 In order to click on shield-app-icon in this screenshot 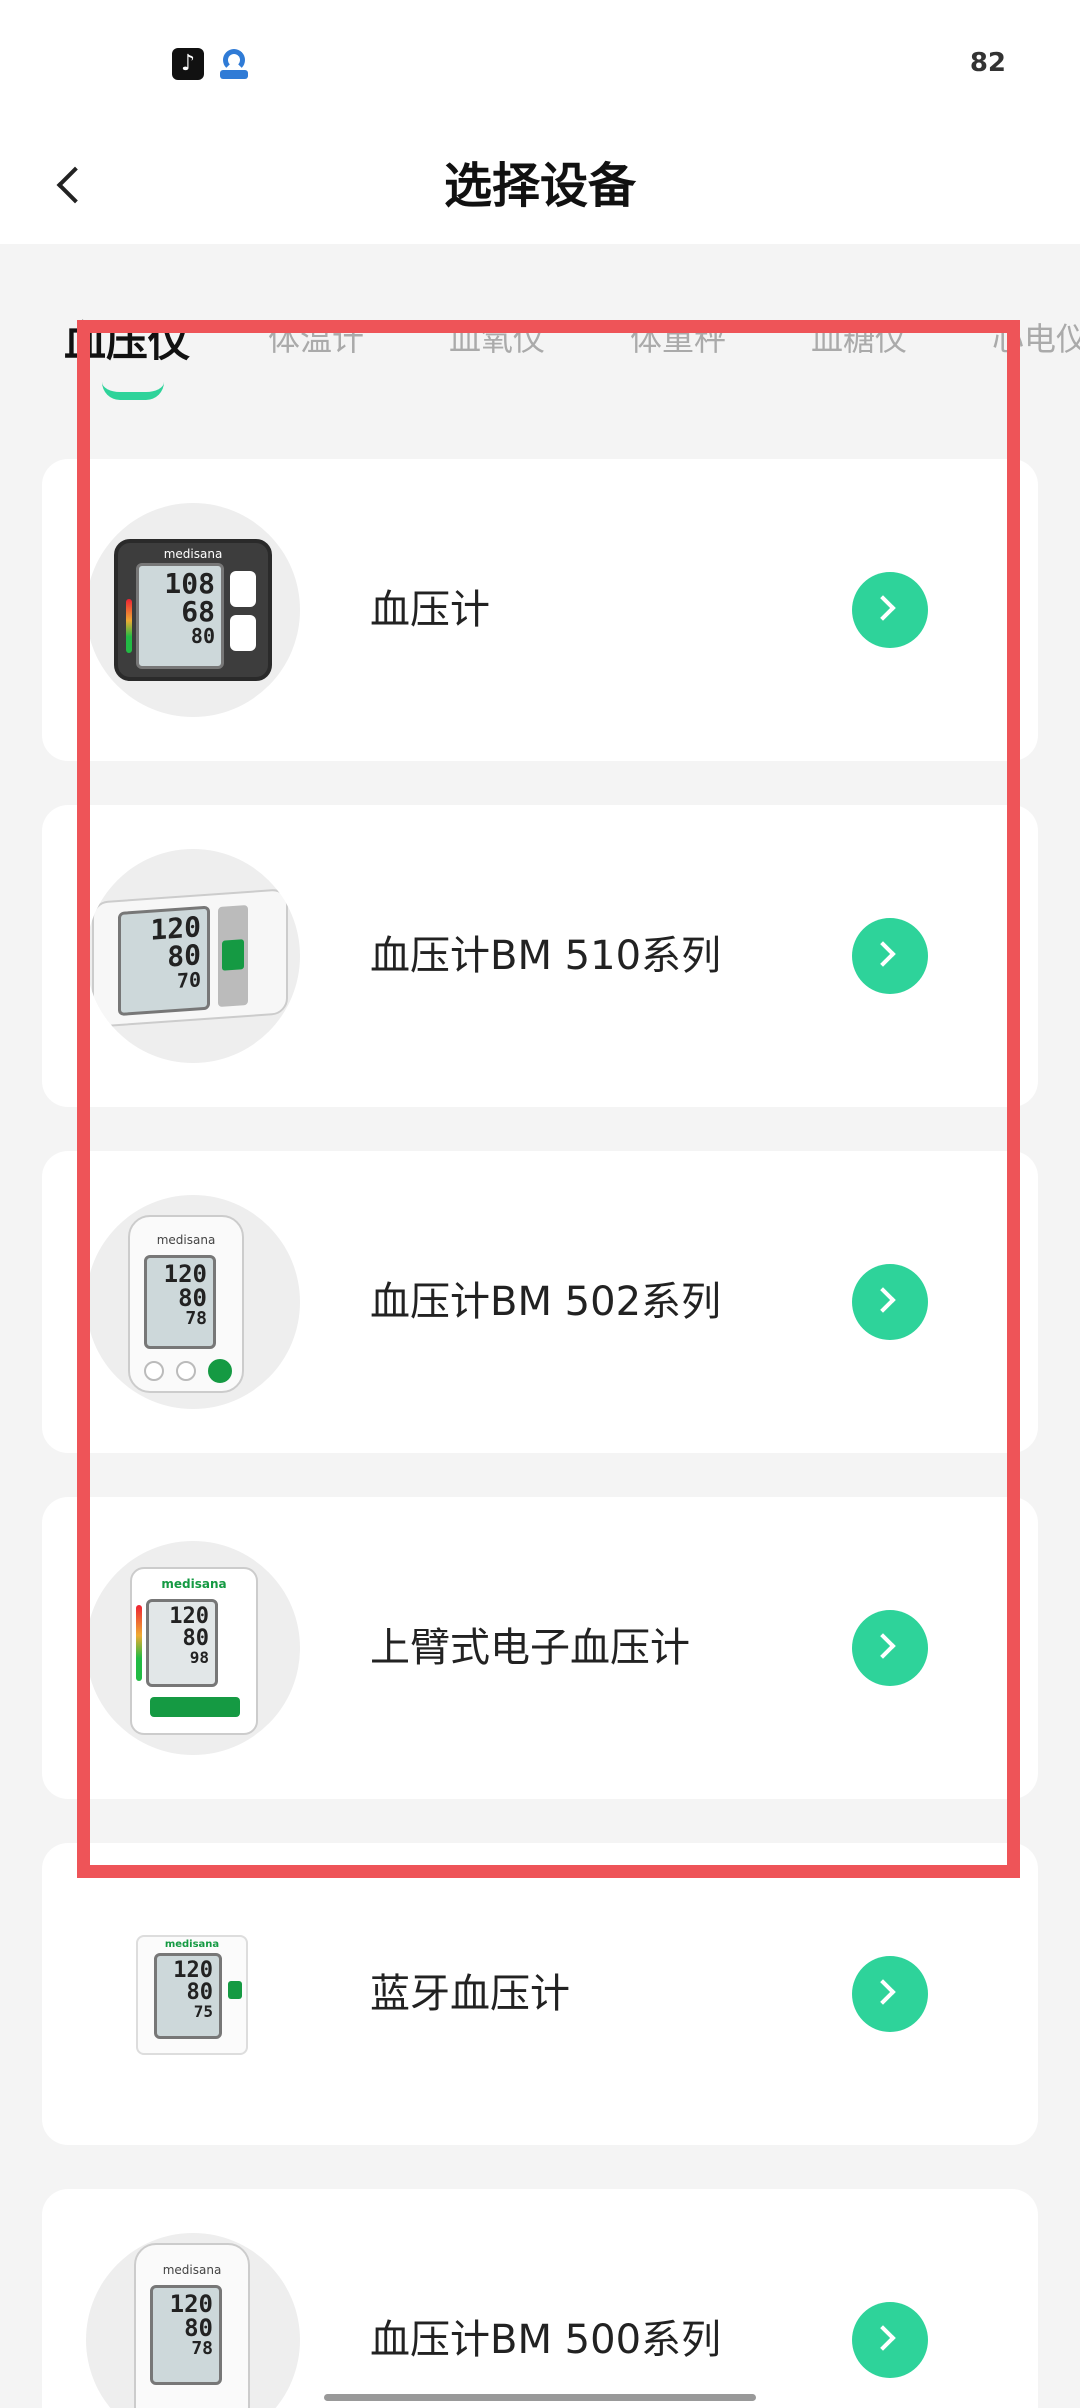, I will do `click(234, 64)`.